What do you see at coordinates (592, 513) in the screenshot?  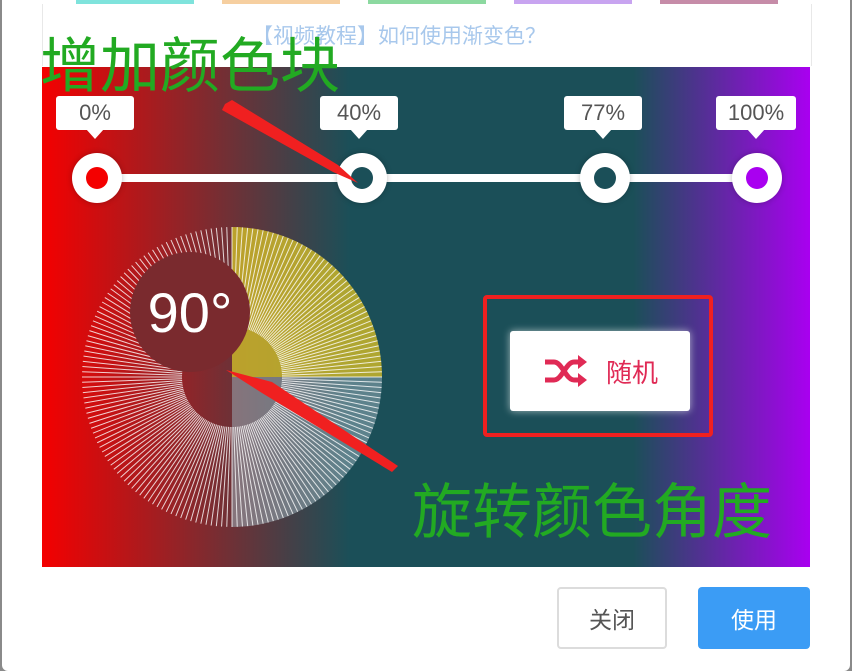 I see `annotation-rotate-angle: 旋转颜色角度` at bounding box center [592, 513].